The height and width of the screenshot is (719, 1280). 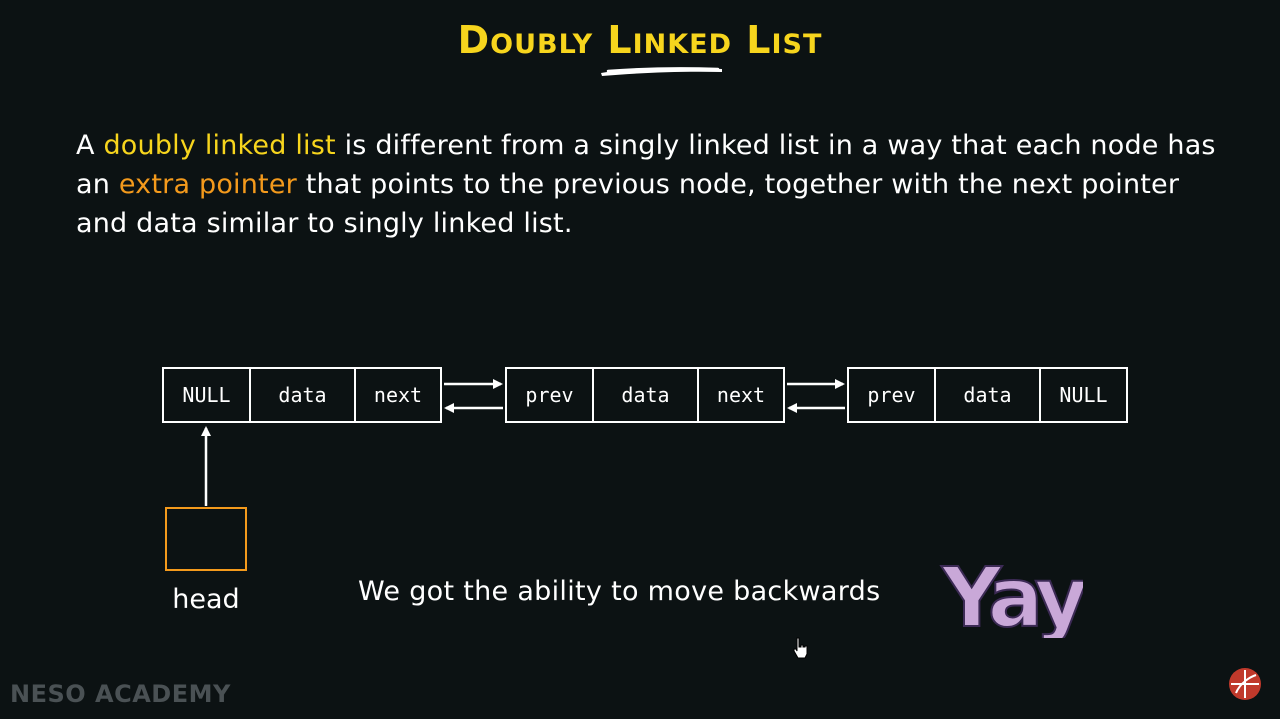 I want to click on hand-pointer-icon, so click(x=800, y=648).